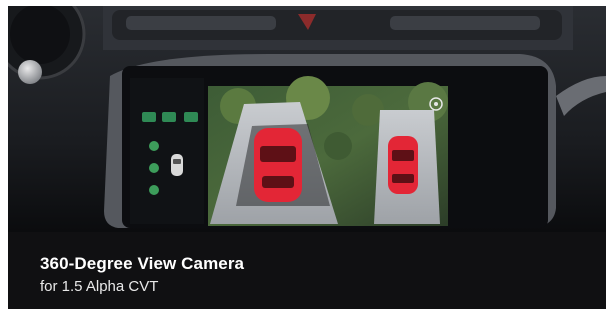 The image size is (608, 309). I want to click on feature-subtitle: for 1.5 Alpha CVT, so click(99, 286).